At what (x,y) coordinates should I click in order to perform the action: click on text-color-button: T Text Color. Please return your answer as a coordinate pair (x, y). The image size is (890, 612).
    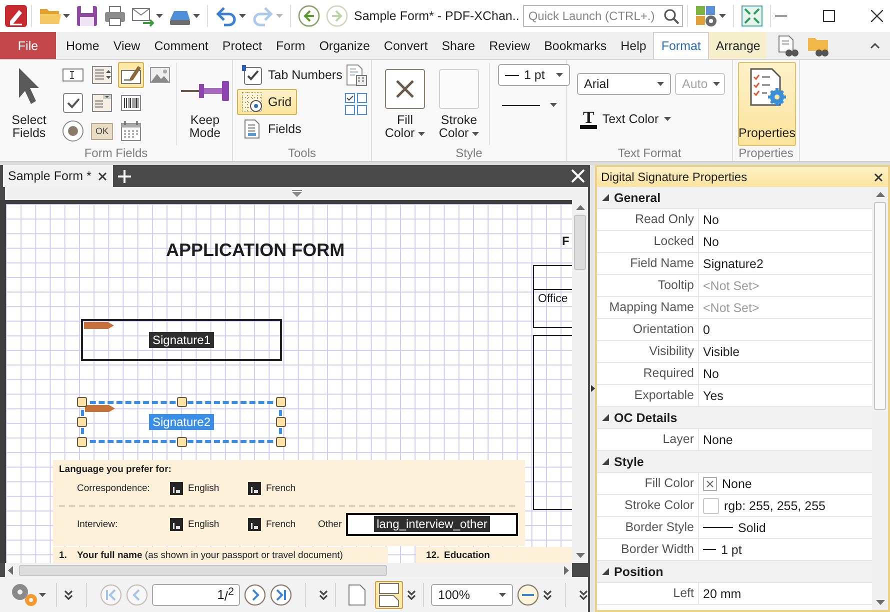
    Looking at the image, I should click on (625, 119).